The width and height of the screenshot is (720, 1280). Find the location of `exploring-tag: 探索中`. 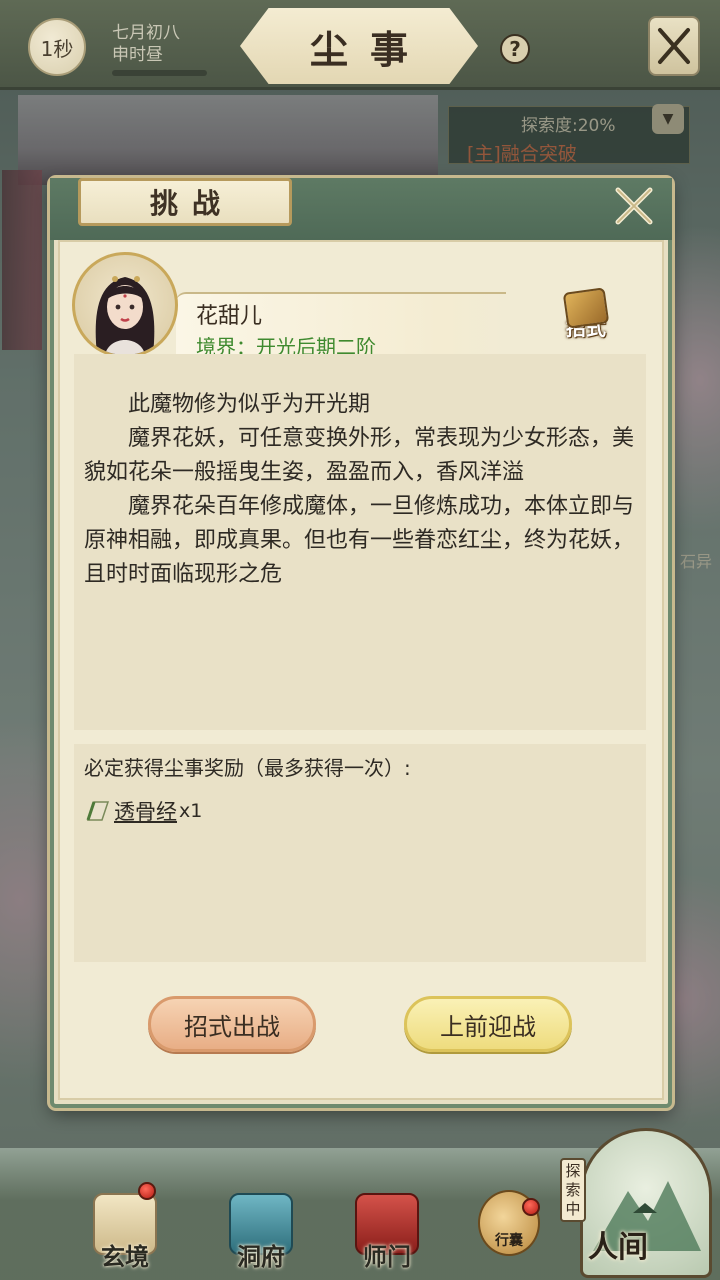

exploring-tag: 探索中 is located at coordinates (573, 1190).